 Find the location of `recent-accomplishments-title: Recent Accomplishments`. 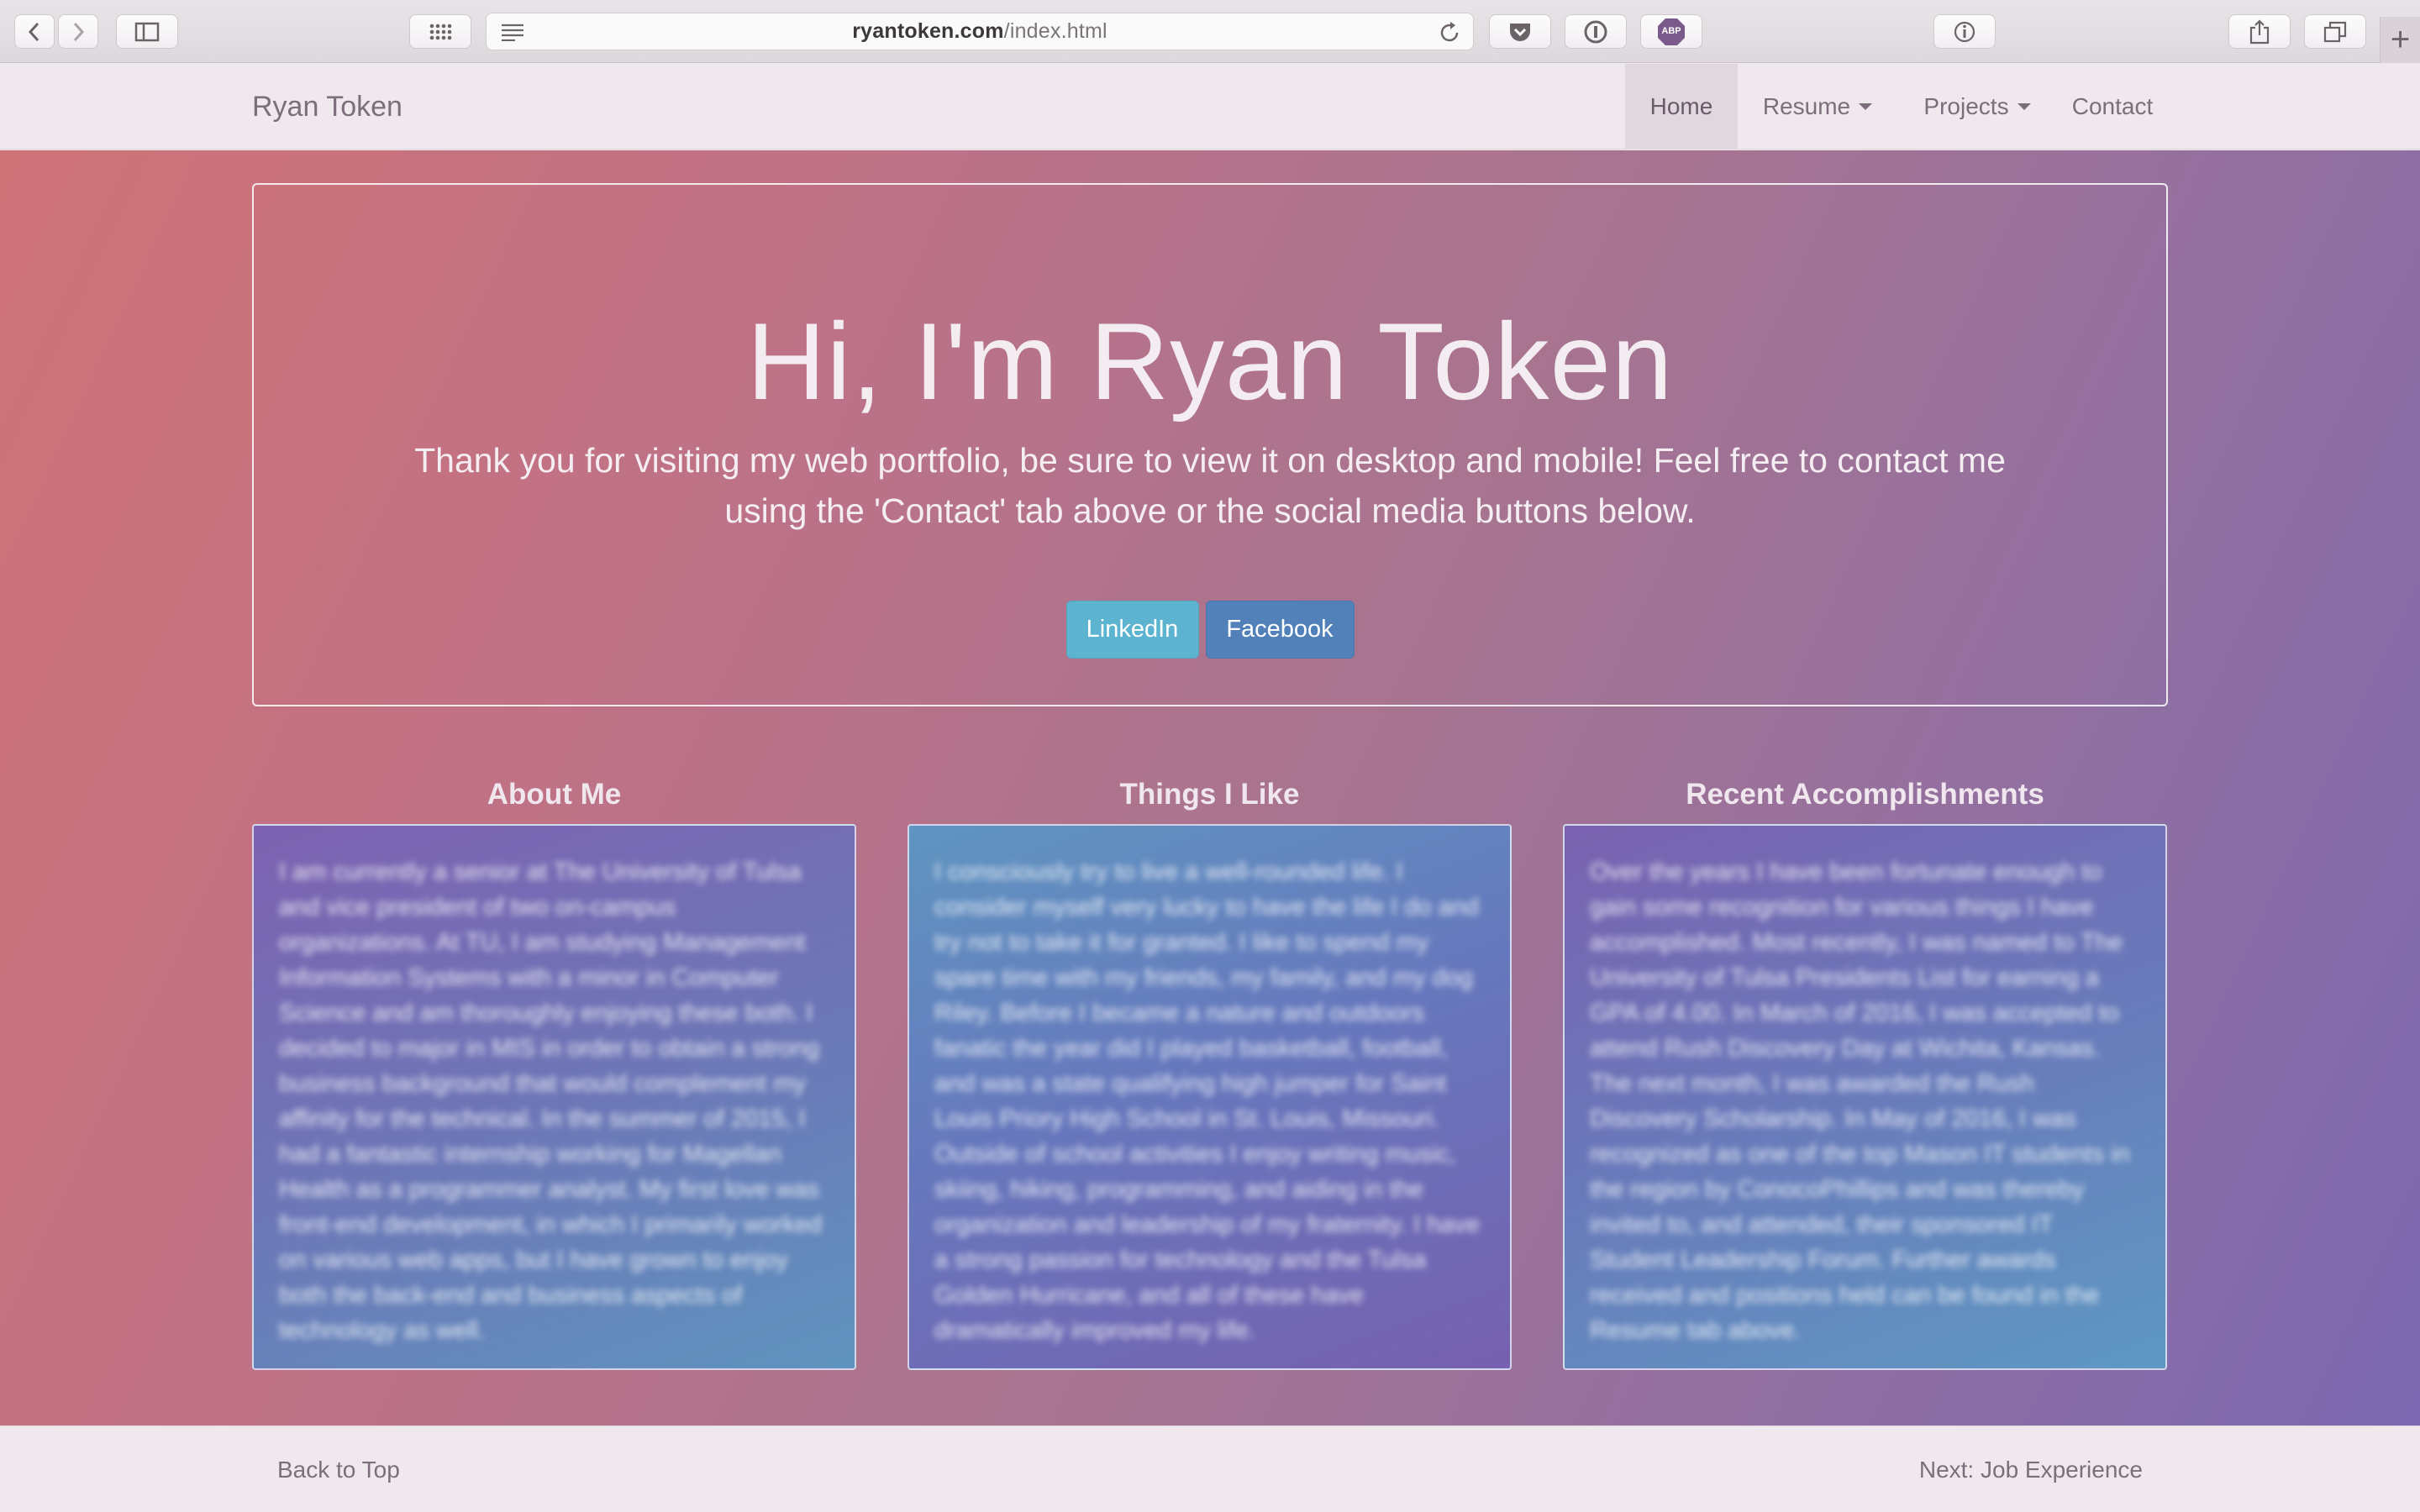

recent-accomplishments-title: Recent Accomplishments is located at coordinates (1865, 794).